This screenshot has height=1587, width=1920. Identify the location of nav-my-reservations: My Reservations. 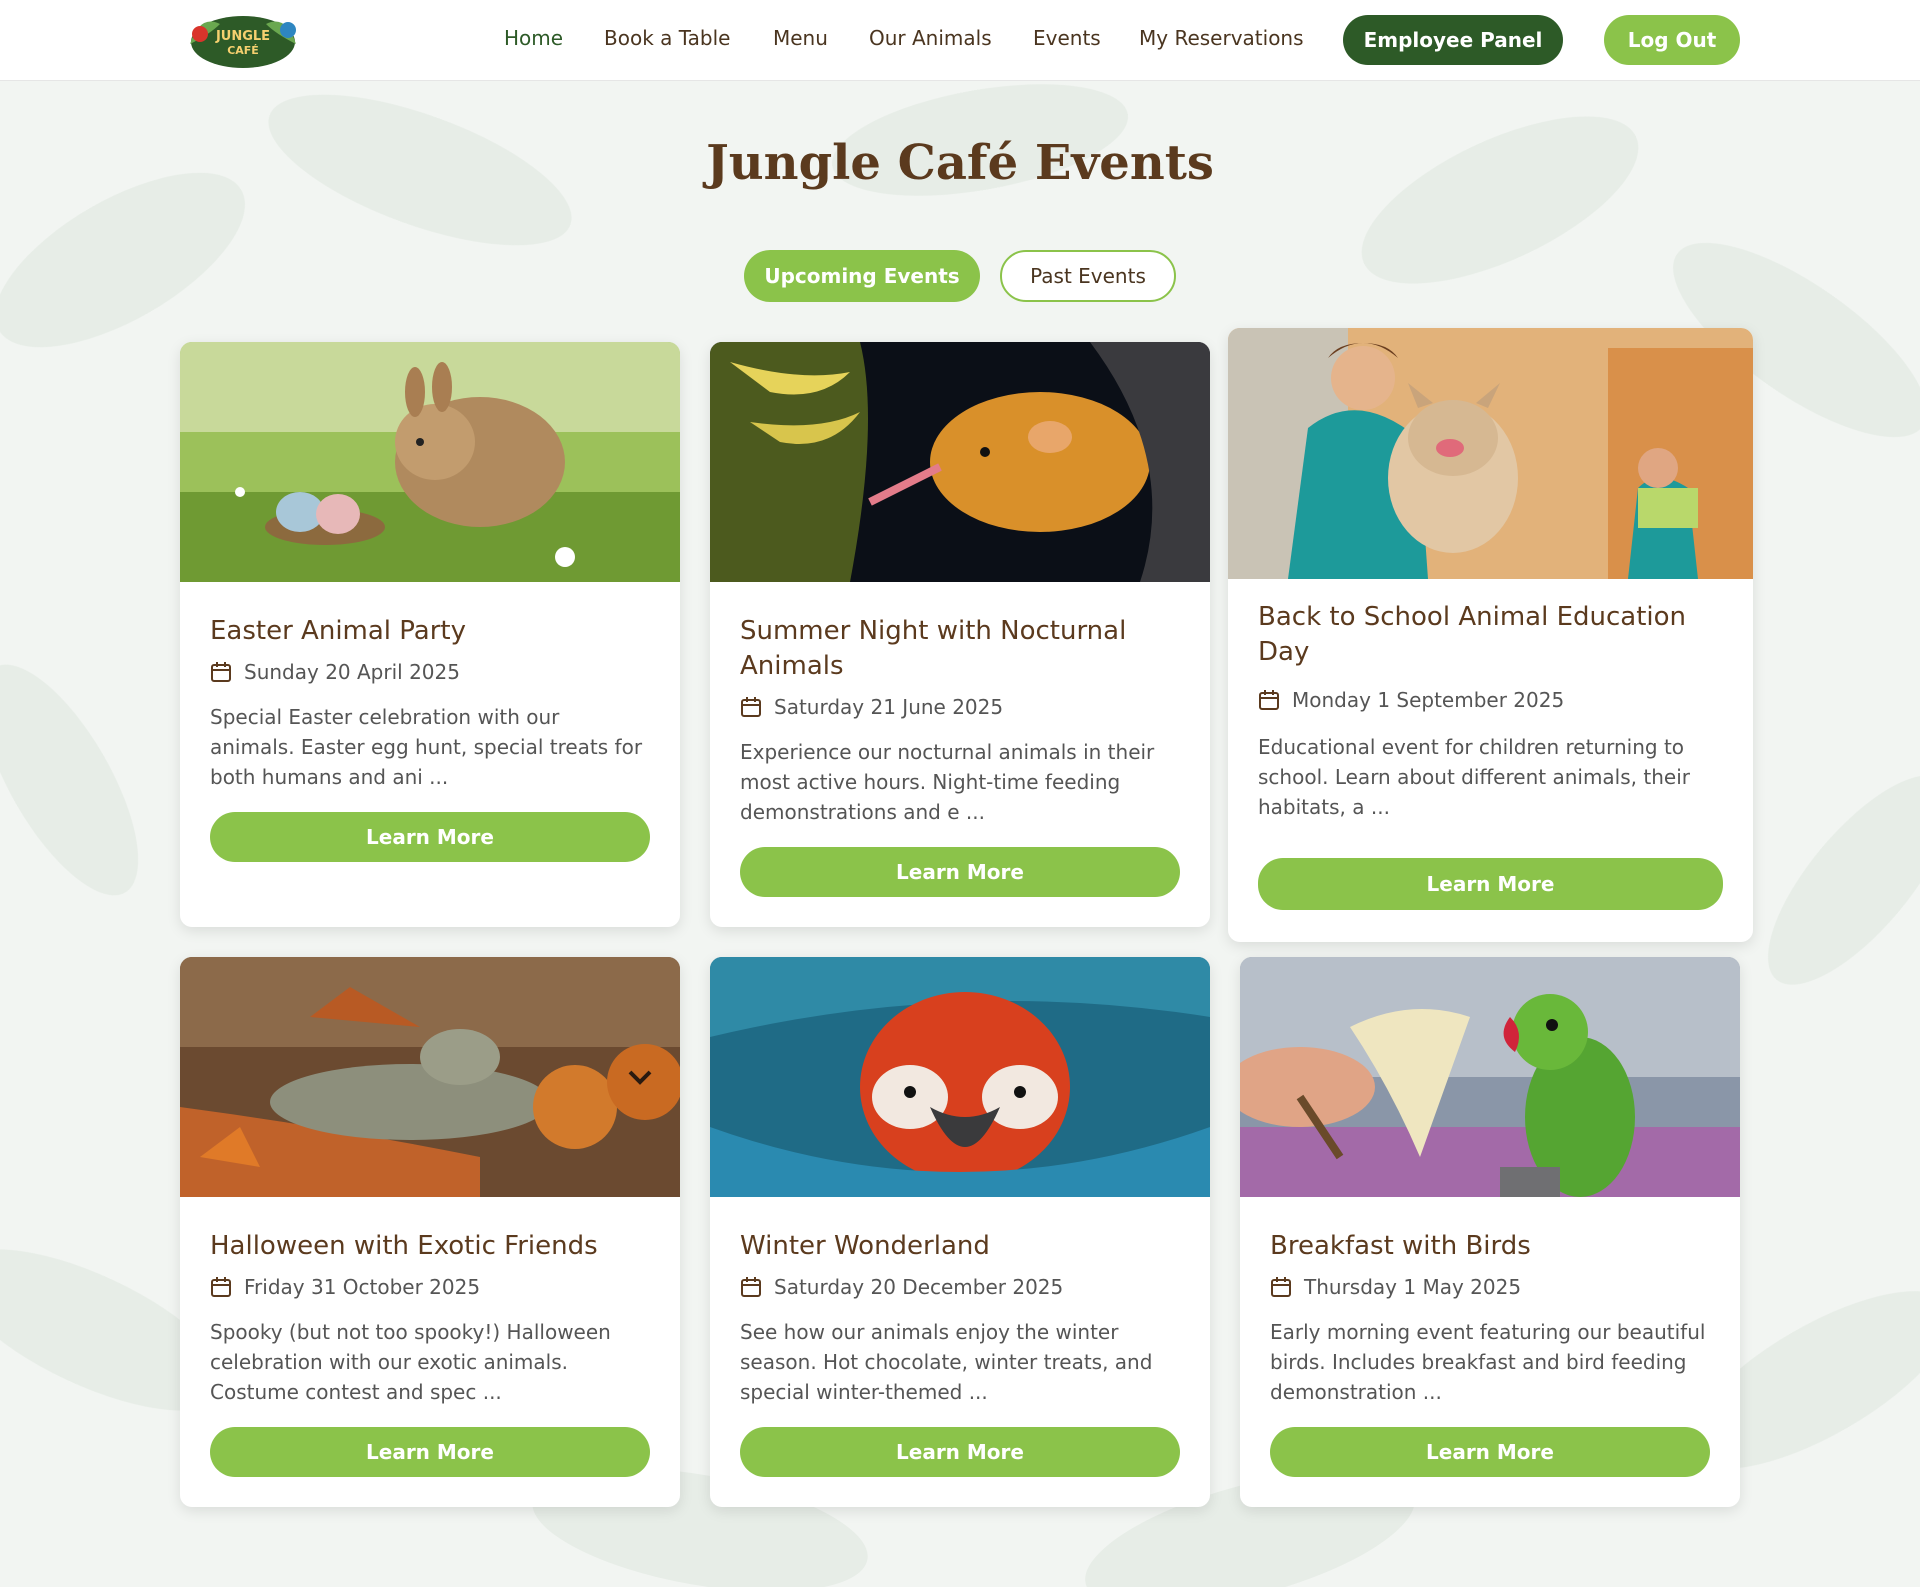
(1221, 38).